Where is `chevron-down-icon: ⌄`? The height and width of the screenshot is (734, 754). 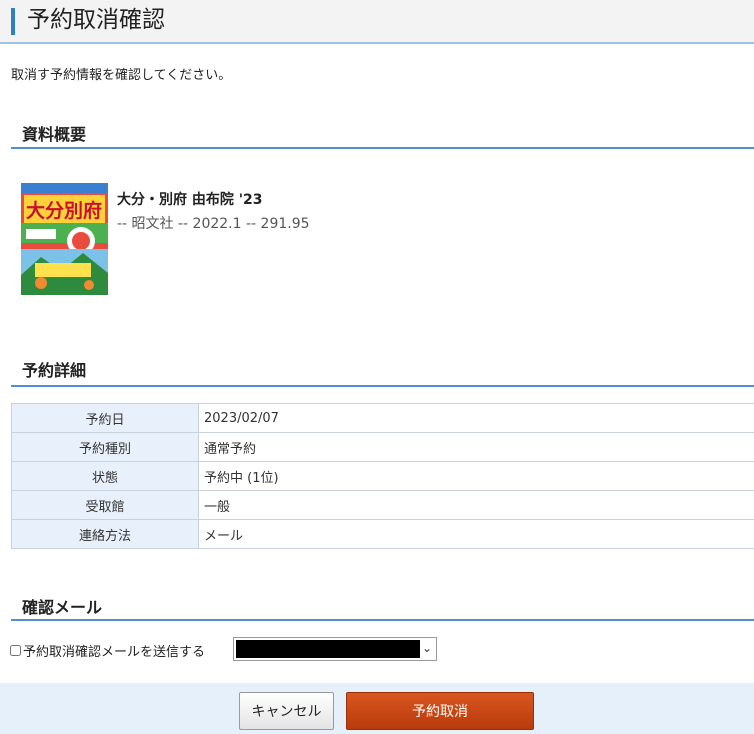
chevron-down-icon: ⌄ is located at coordinates (426, 648).